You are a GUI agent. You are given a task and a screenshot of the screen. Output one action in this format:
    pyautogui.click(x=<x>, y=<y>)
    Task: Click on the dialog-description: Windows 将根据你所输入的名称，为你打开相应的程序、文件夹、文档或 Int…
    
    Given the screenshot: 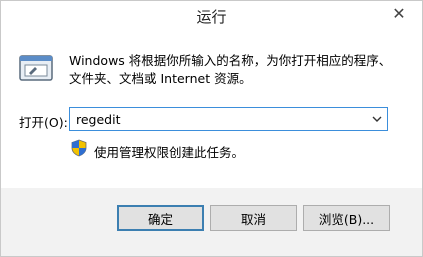 What is the action you would take?
    pyautogui.click(x=230, y=69)
    